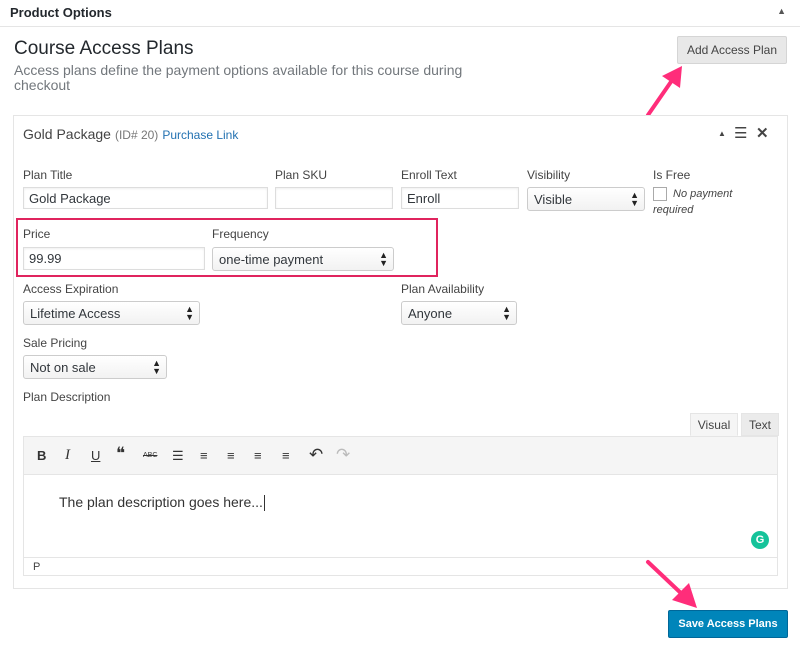  What do you see at coordinates (672, 175) in the screenshot?
I see `is-free-label: Is Free` at bounding box center [672, 175].